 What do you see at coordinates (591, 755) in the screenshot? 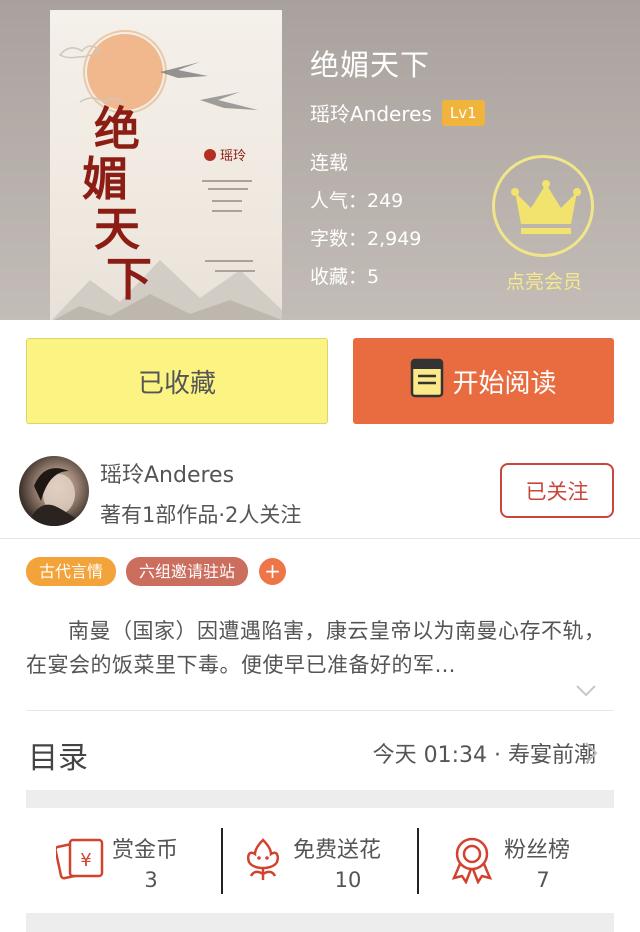
I see `chevron-right-icon` at bounding box center [591, 755].